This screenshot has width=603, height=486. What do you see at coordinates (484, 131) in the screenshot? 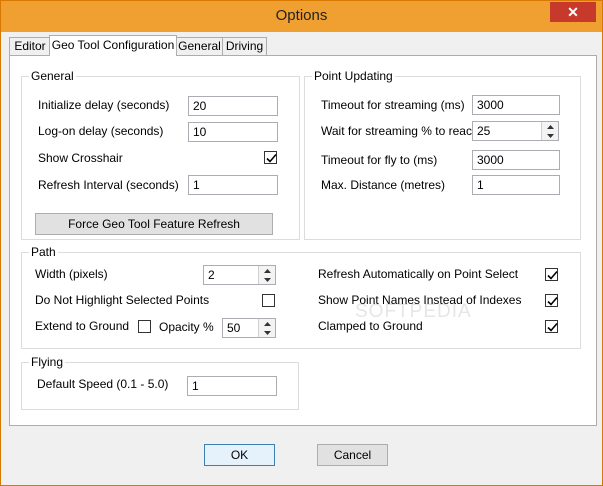
I see `wait-streaming-value: 25` at bounding box center [484, 131].